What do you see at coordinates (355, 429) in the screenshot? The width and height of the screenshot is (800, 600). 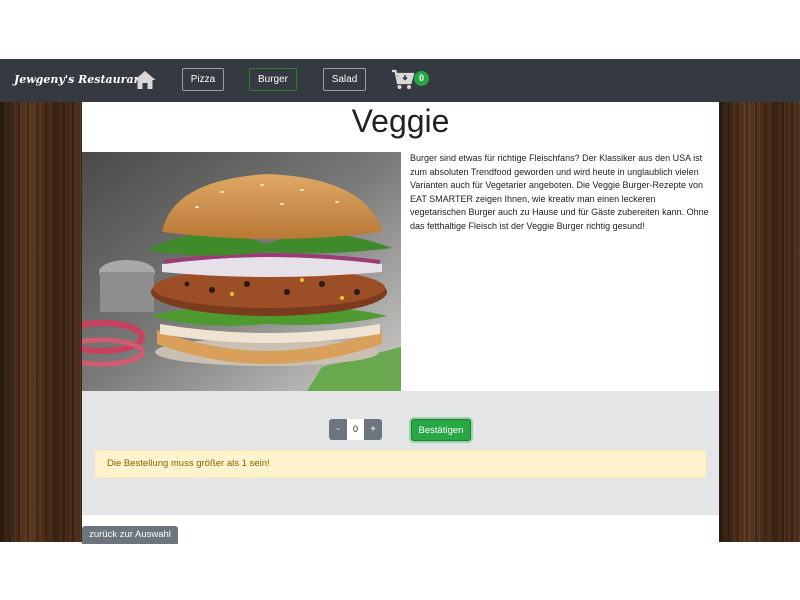 I see `quantity-value: 0` at bounding box center [355, 429].